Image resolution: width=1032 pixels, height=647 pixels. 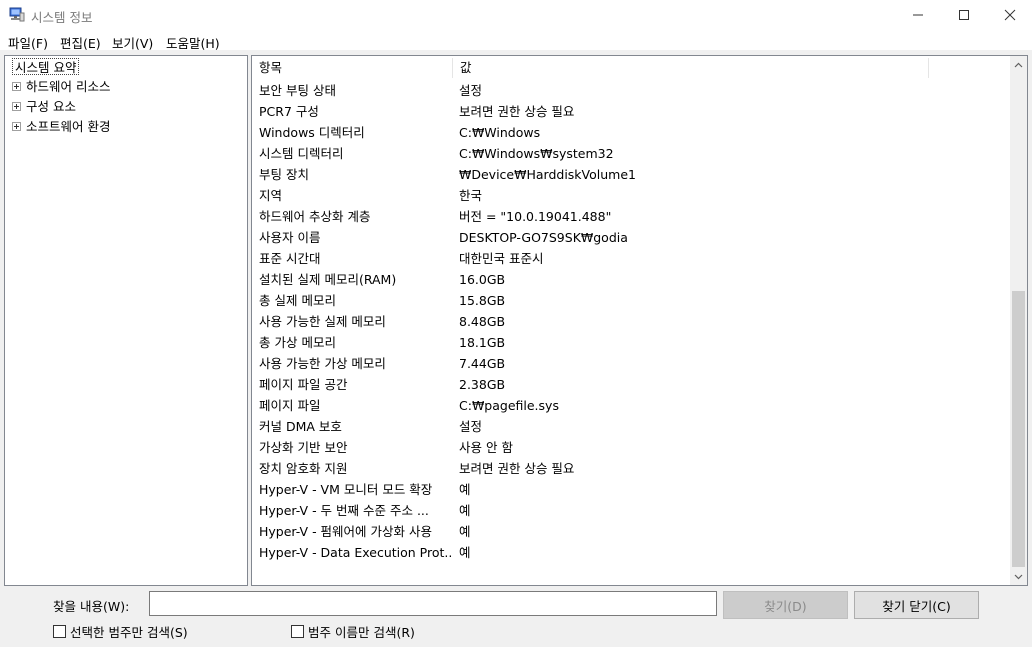 What do you see at coordinates (297, 90) in the screenshot?
I see `row-item-cell: 보안 부팅 상태` at bounding box center [297, 90].